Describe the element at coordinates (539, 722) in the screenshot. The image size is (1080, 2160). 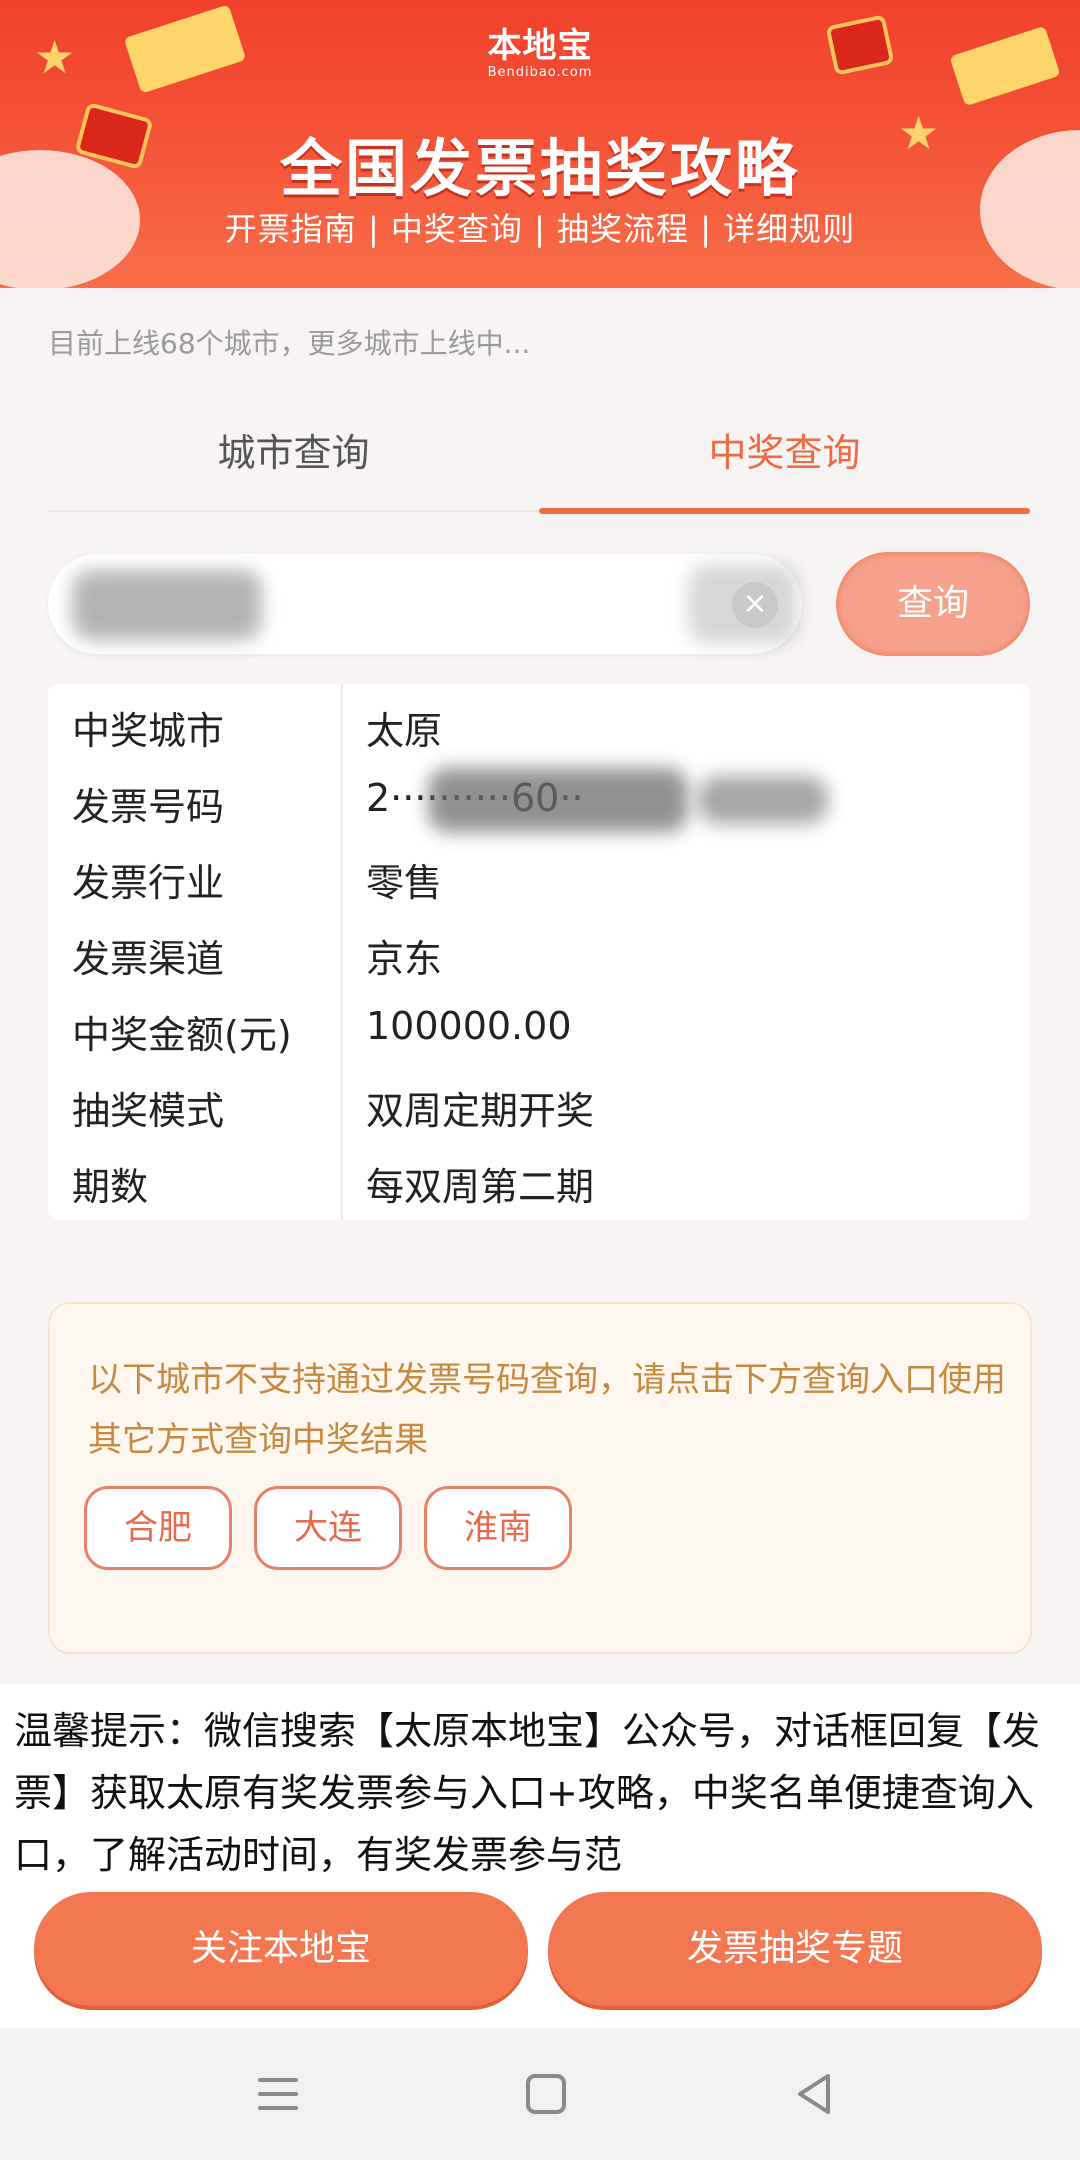
I see `table-row: 中奖城市 太原` at that location.